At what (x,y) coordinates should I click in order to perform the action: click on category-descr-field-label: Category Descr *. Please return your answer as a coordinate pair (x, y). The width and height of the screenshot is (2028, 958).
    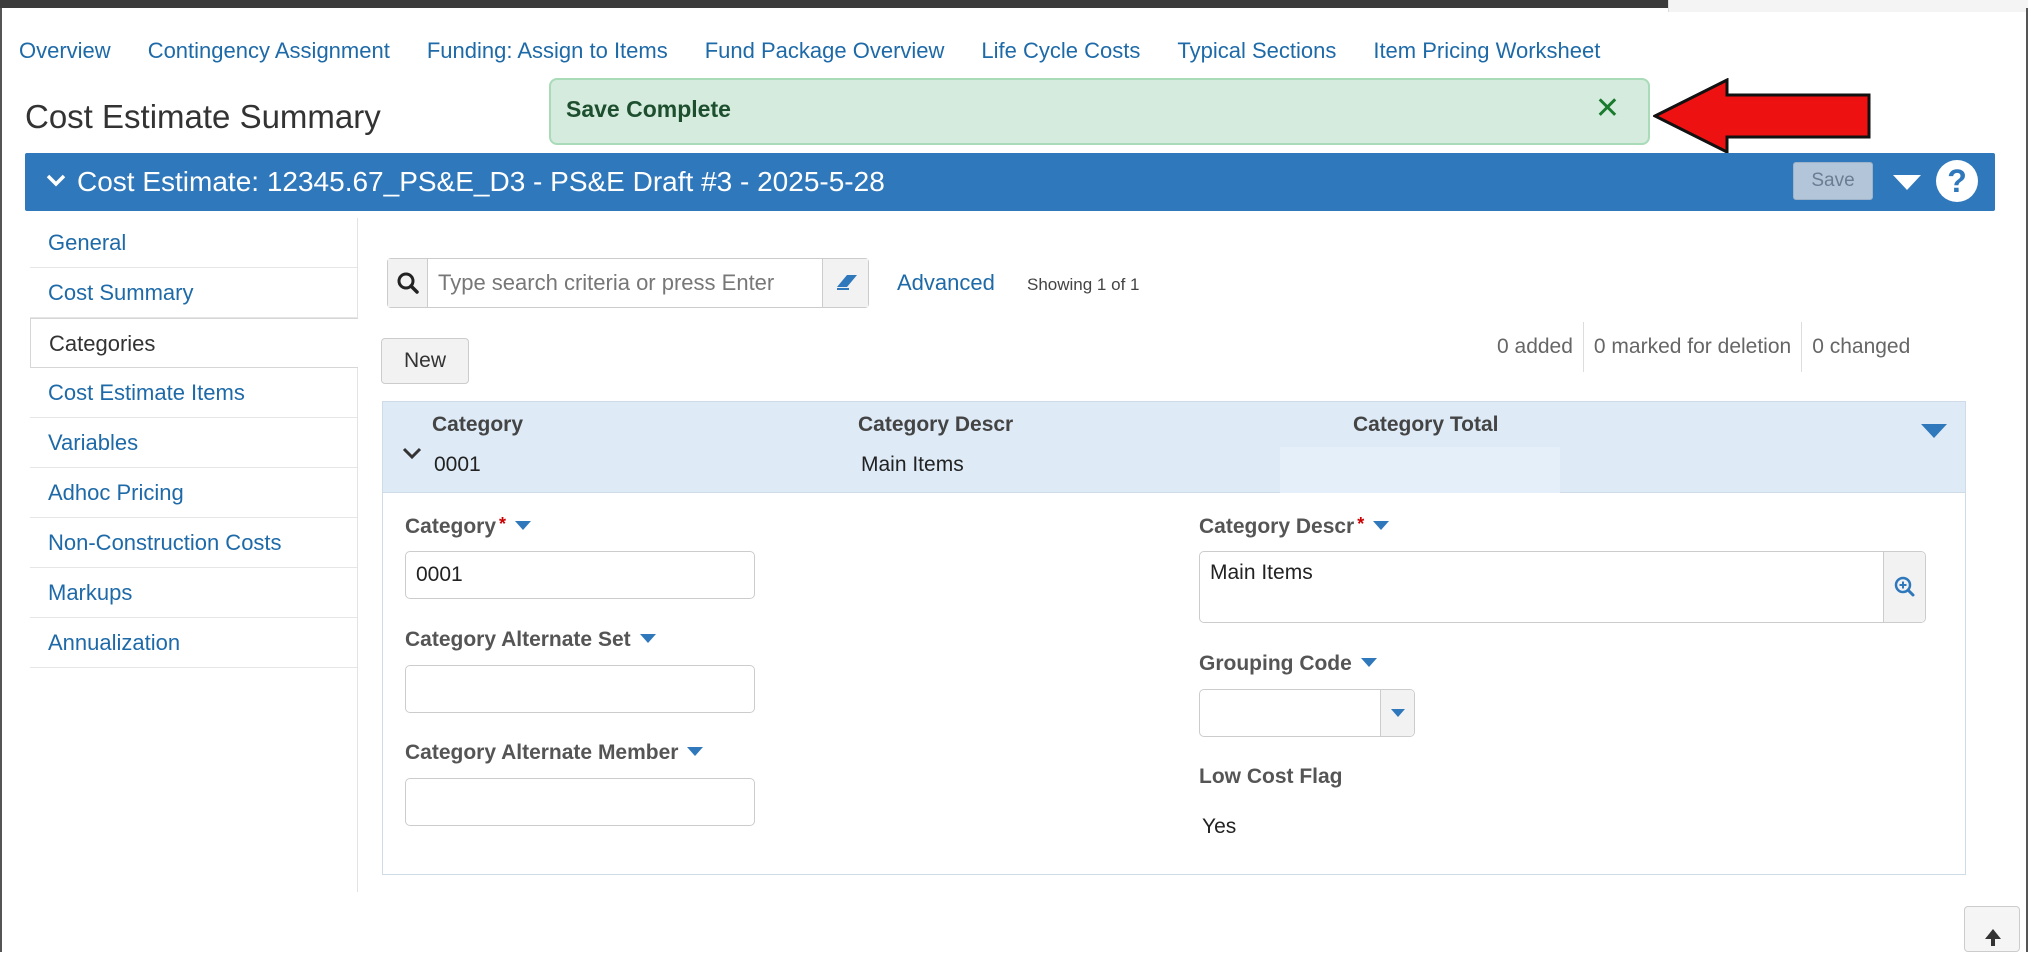
    Looking at the image, I should click on (1294, 526).